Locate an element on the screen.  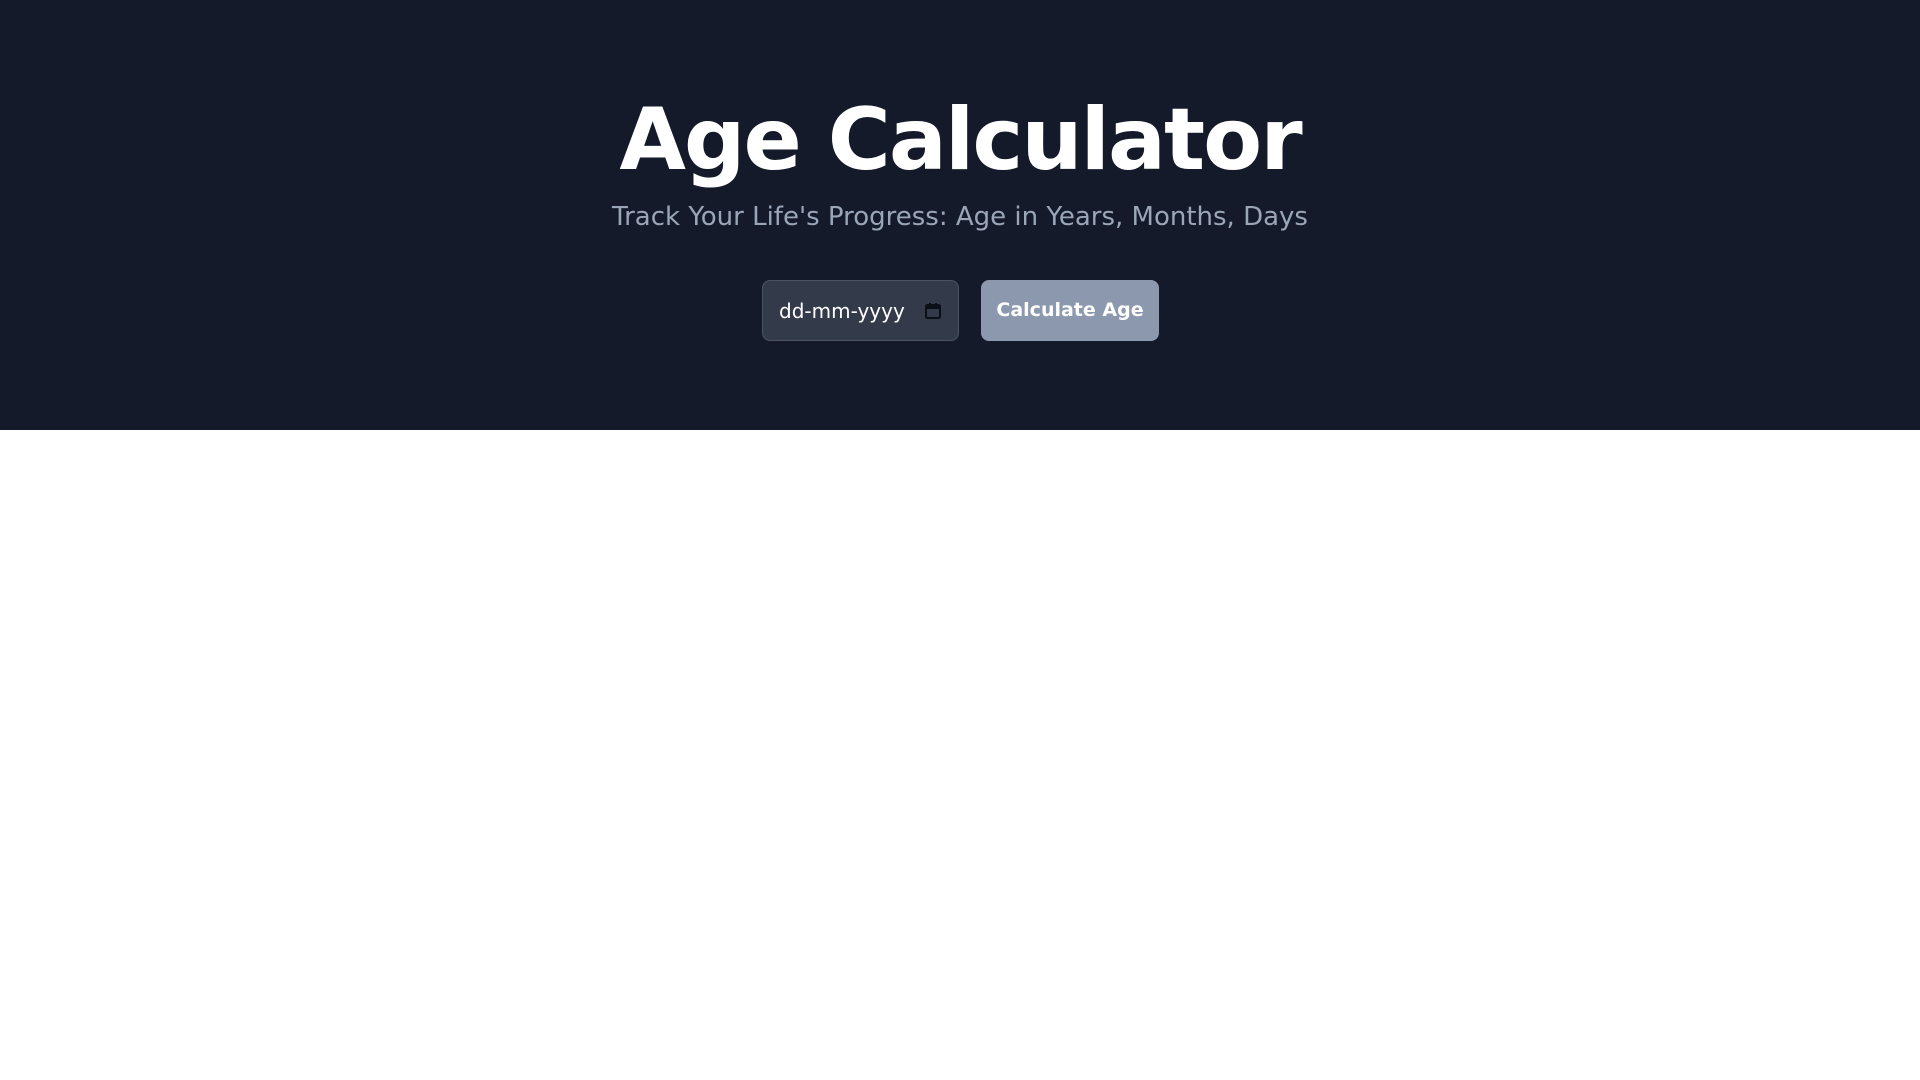
birth-date-input: dd-mm-yyyy is located at coordinates (860, 310).